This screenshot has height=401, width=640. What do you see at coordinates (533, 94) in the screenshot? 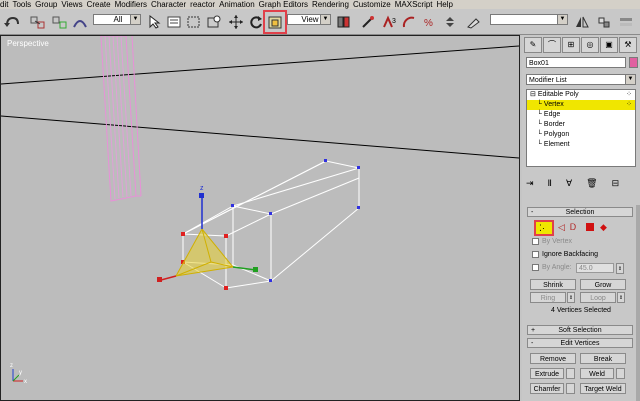
I see `collapse-icon: ⊟` at bounding box center [533, 94].